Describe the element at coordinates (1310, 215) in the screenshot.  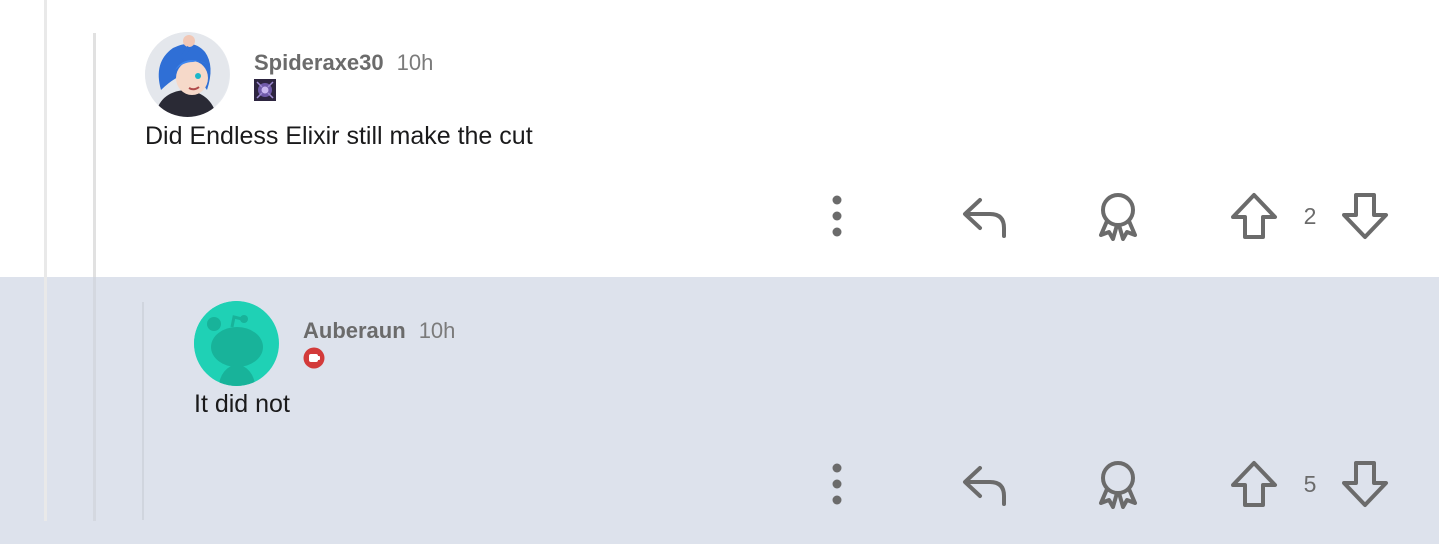
I see `vote-score: 2` at that location.